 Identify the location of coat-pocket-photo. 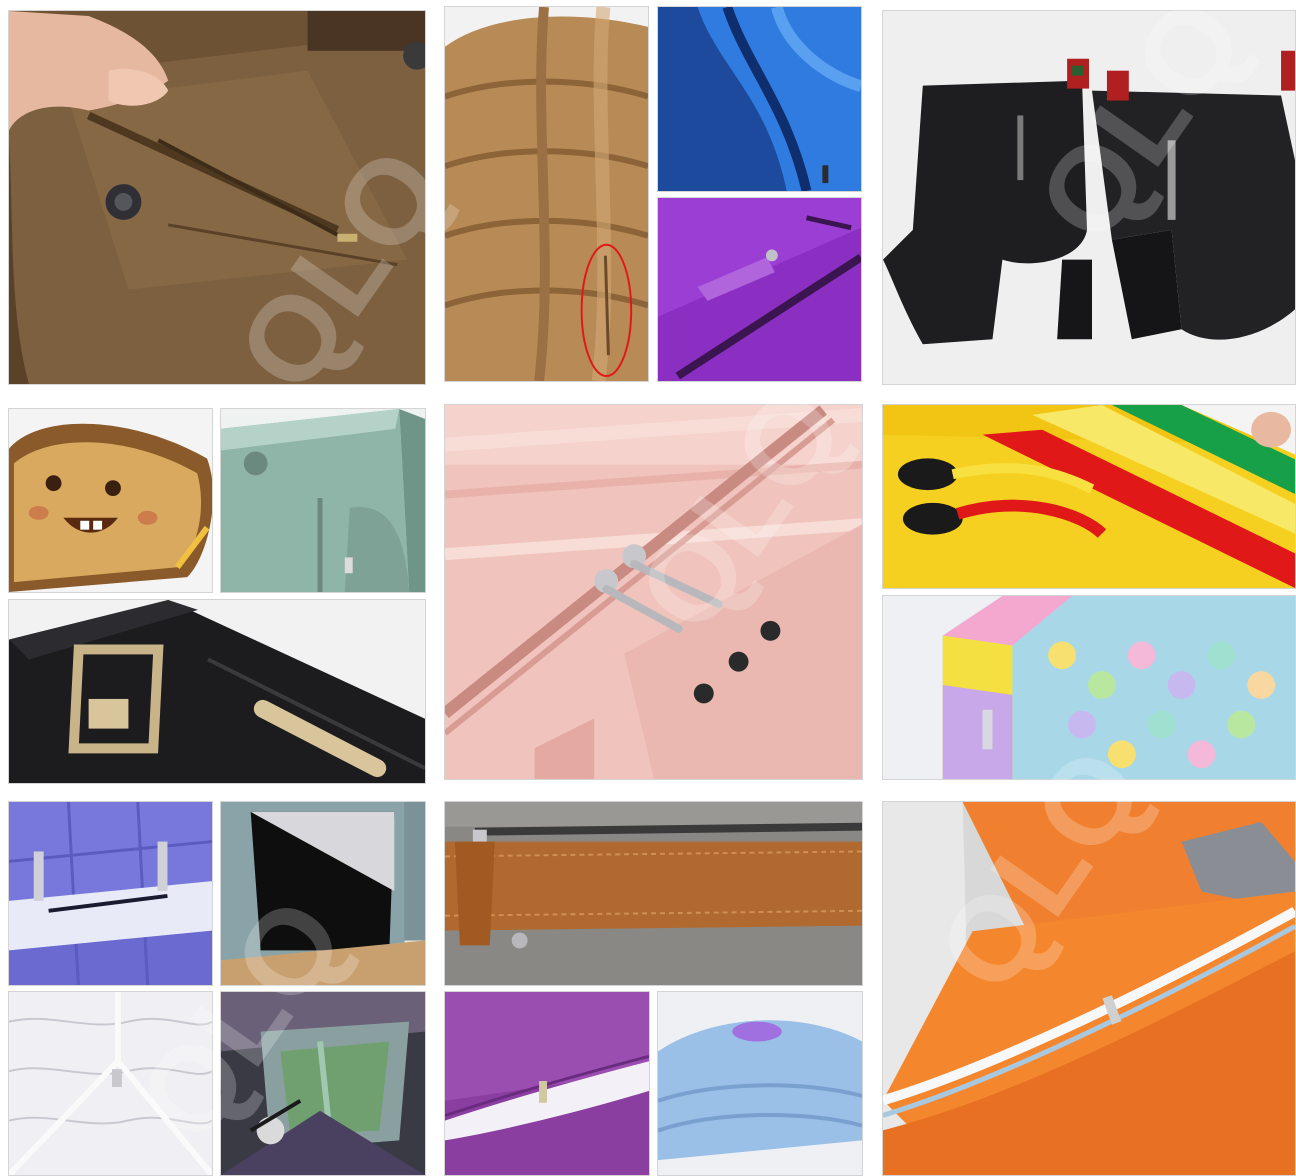
(217, 197).